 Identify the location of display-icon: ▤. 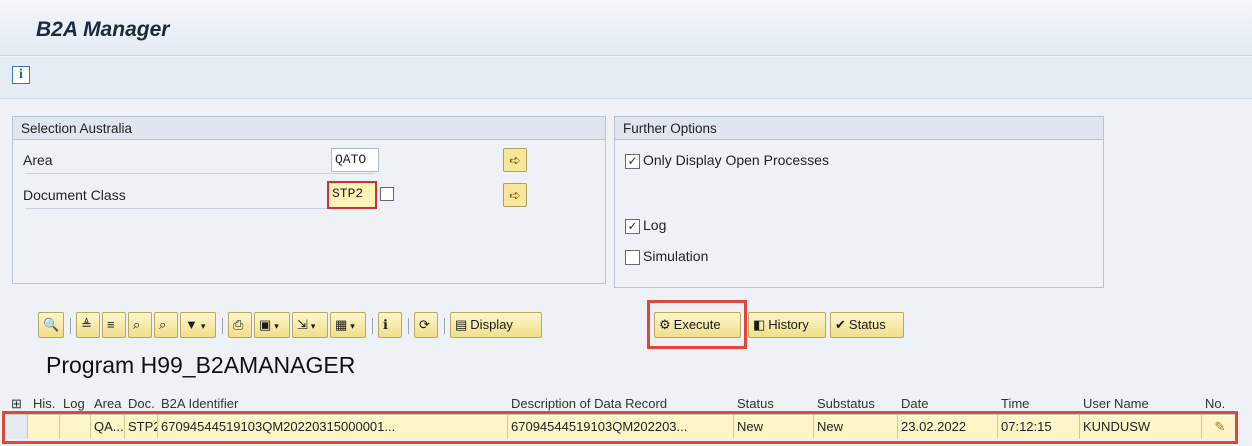
(461, 324).